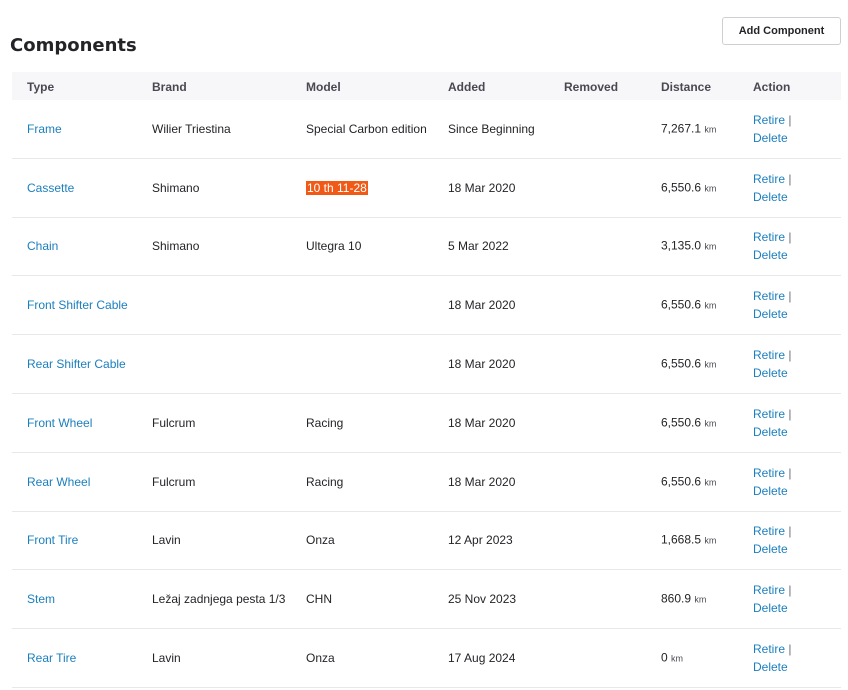 The image size is (848, 690). What do you see at coordinates (478, 246) in the screenshot?
I see `component-added: 5 Mar 2022` at bounding box center [478, 246].